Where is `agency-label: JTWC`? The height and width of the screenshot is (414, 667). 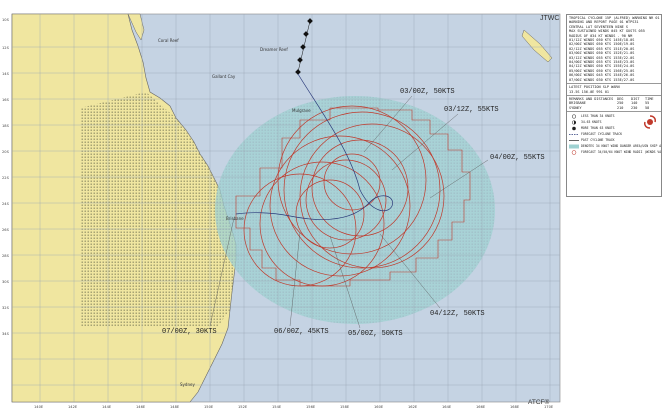 agency-label: JTWC is located at coordinates (550, 18).